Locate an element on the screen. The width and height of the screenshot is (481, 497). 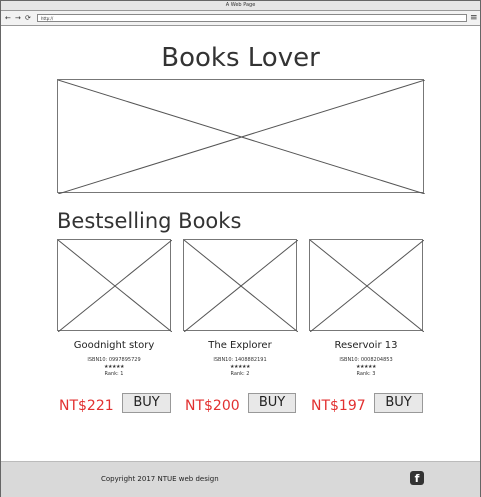
page-footer: Copyright 2017 NTUE web design f is located at coordinates (240, 479).